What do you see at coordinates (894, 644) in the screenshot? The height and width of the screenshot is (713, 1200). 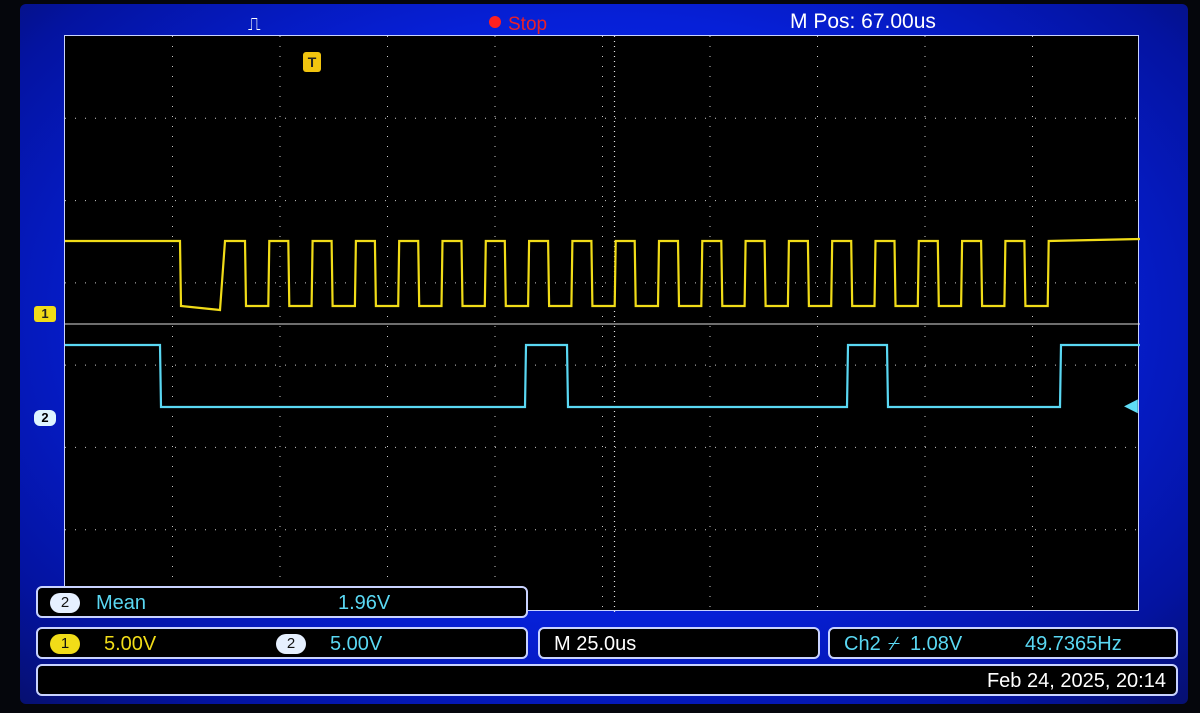 I see `rising-edge-icon: ⌿` at bounding box center [894, 644].